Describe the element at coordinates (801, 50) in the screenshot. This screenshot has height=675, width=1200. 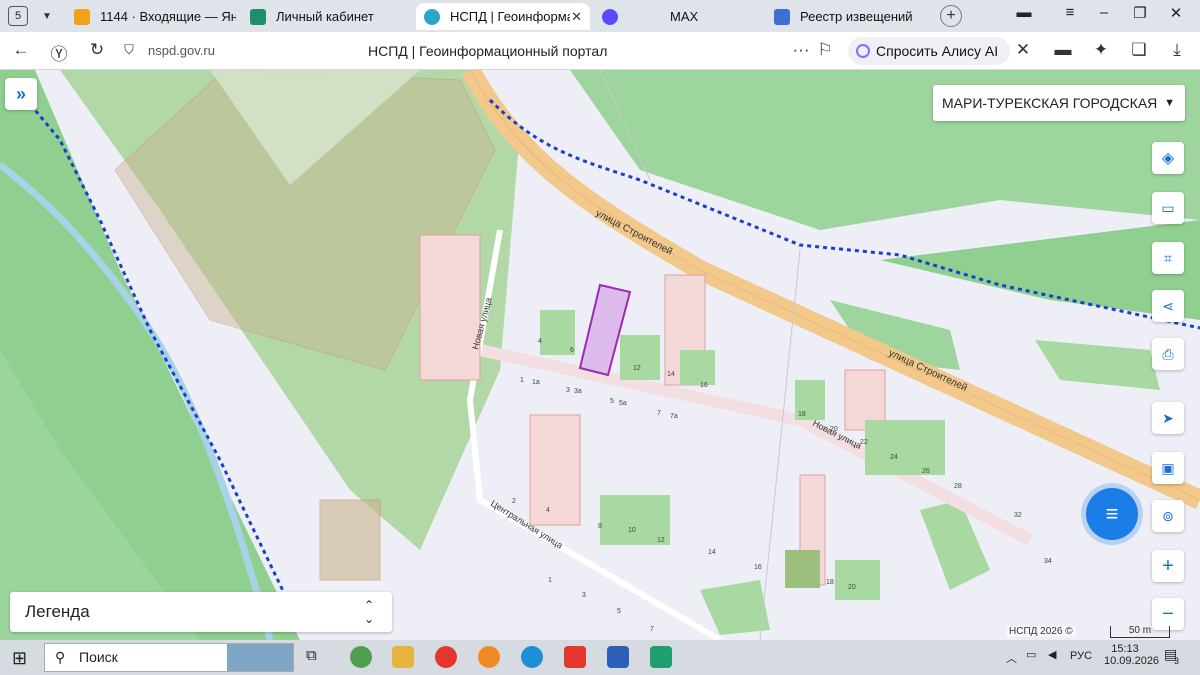
I see `more-icon: ···` at that location.